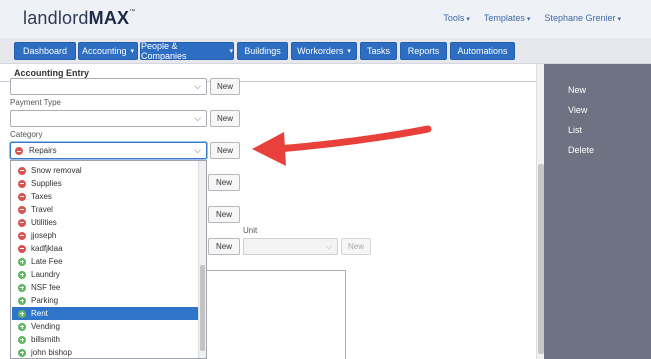 The width and height of the screenshot is (651, 359). I want to click on list-item: Laundry, so click(105, 274).